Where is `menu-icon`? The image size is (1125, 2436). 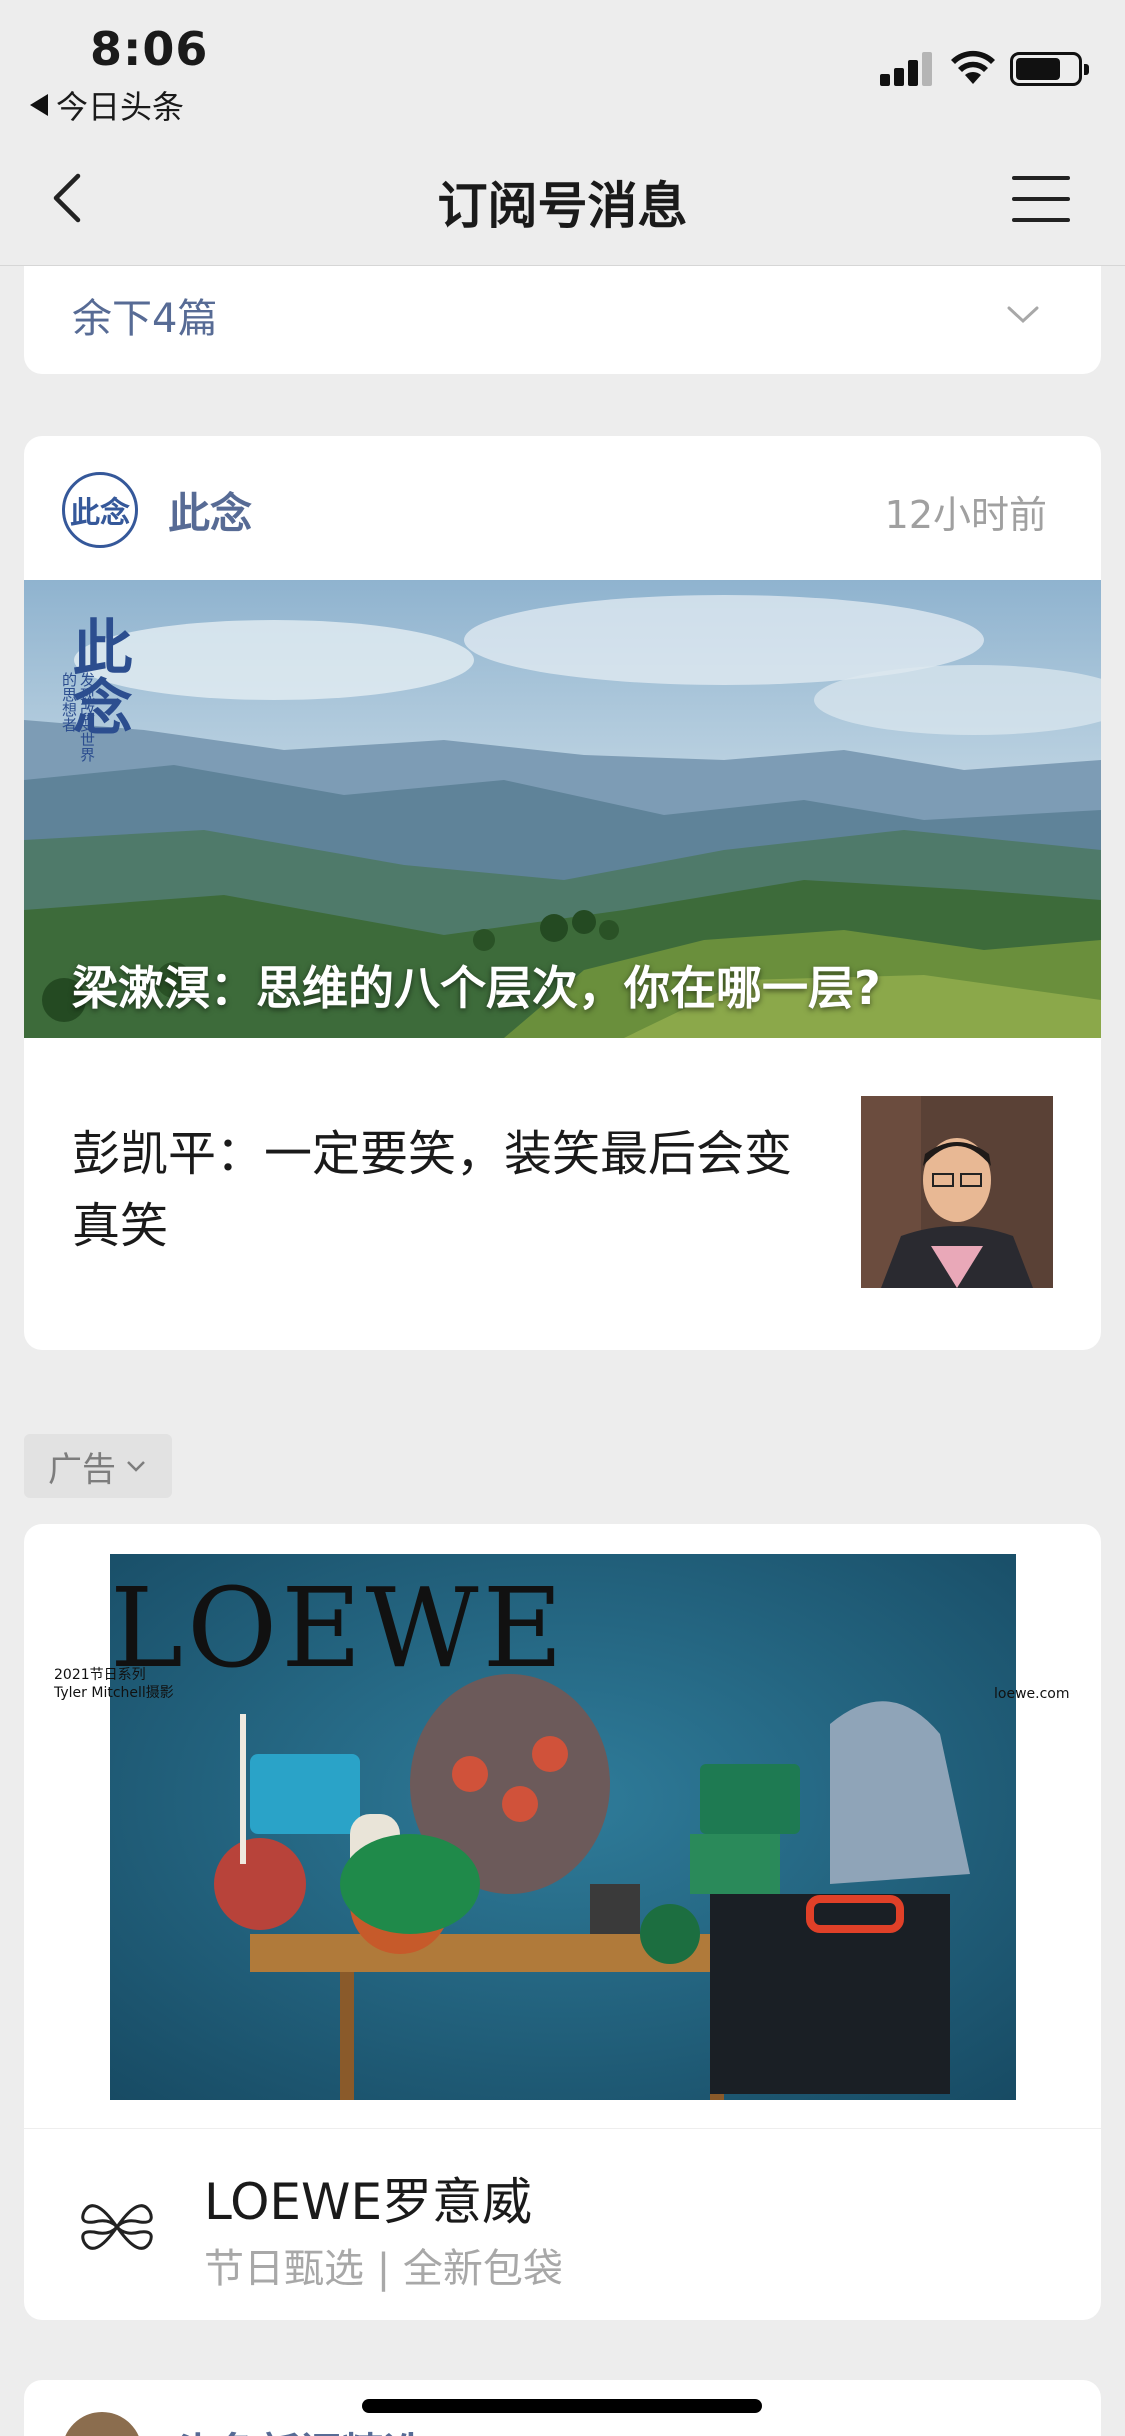 menu-icon is located at coordinates (1041, 199).